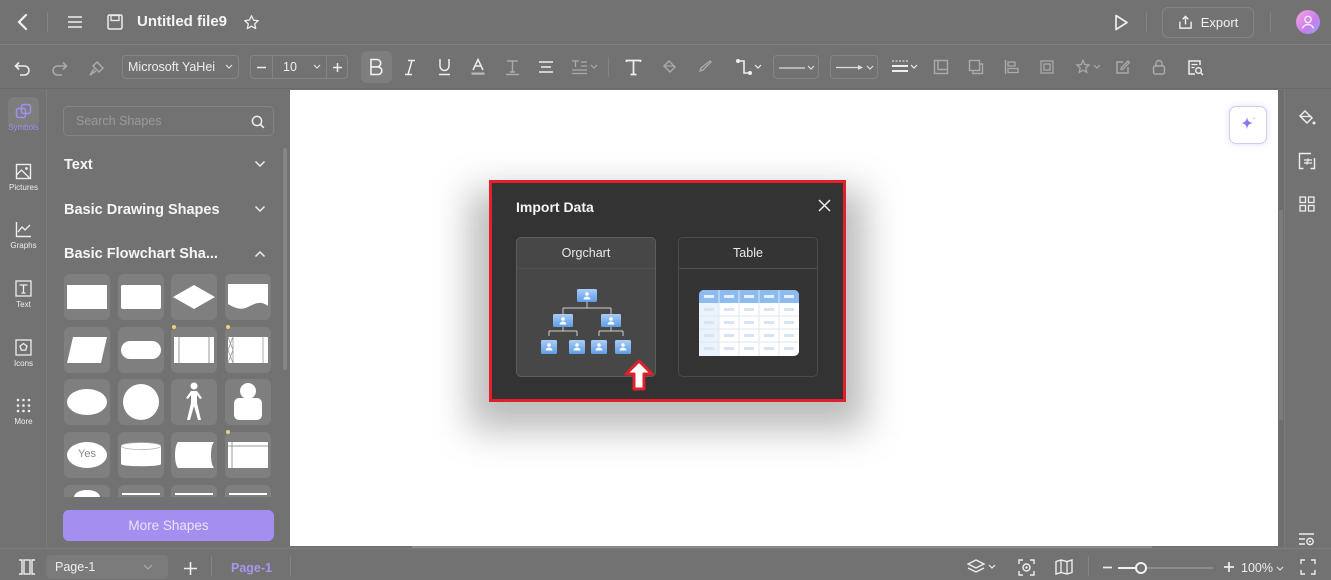 Image resolution: width=1331 pixels, height=580 pixels. I want to click on nav-item-symbols: Symbols, so click(23, 117).